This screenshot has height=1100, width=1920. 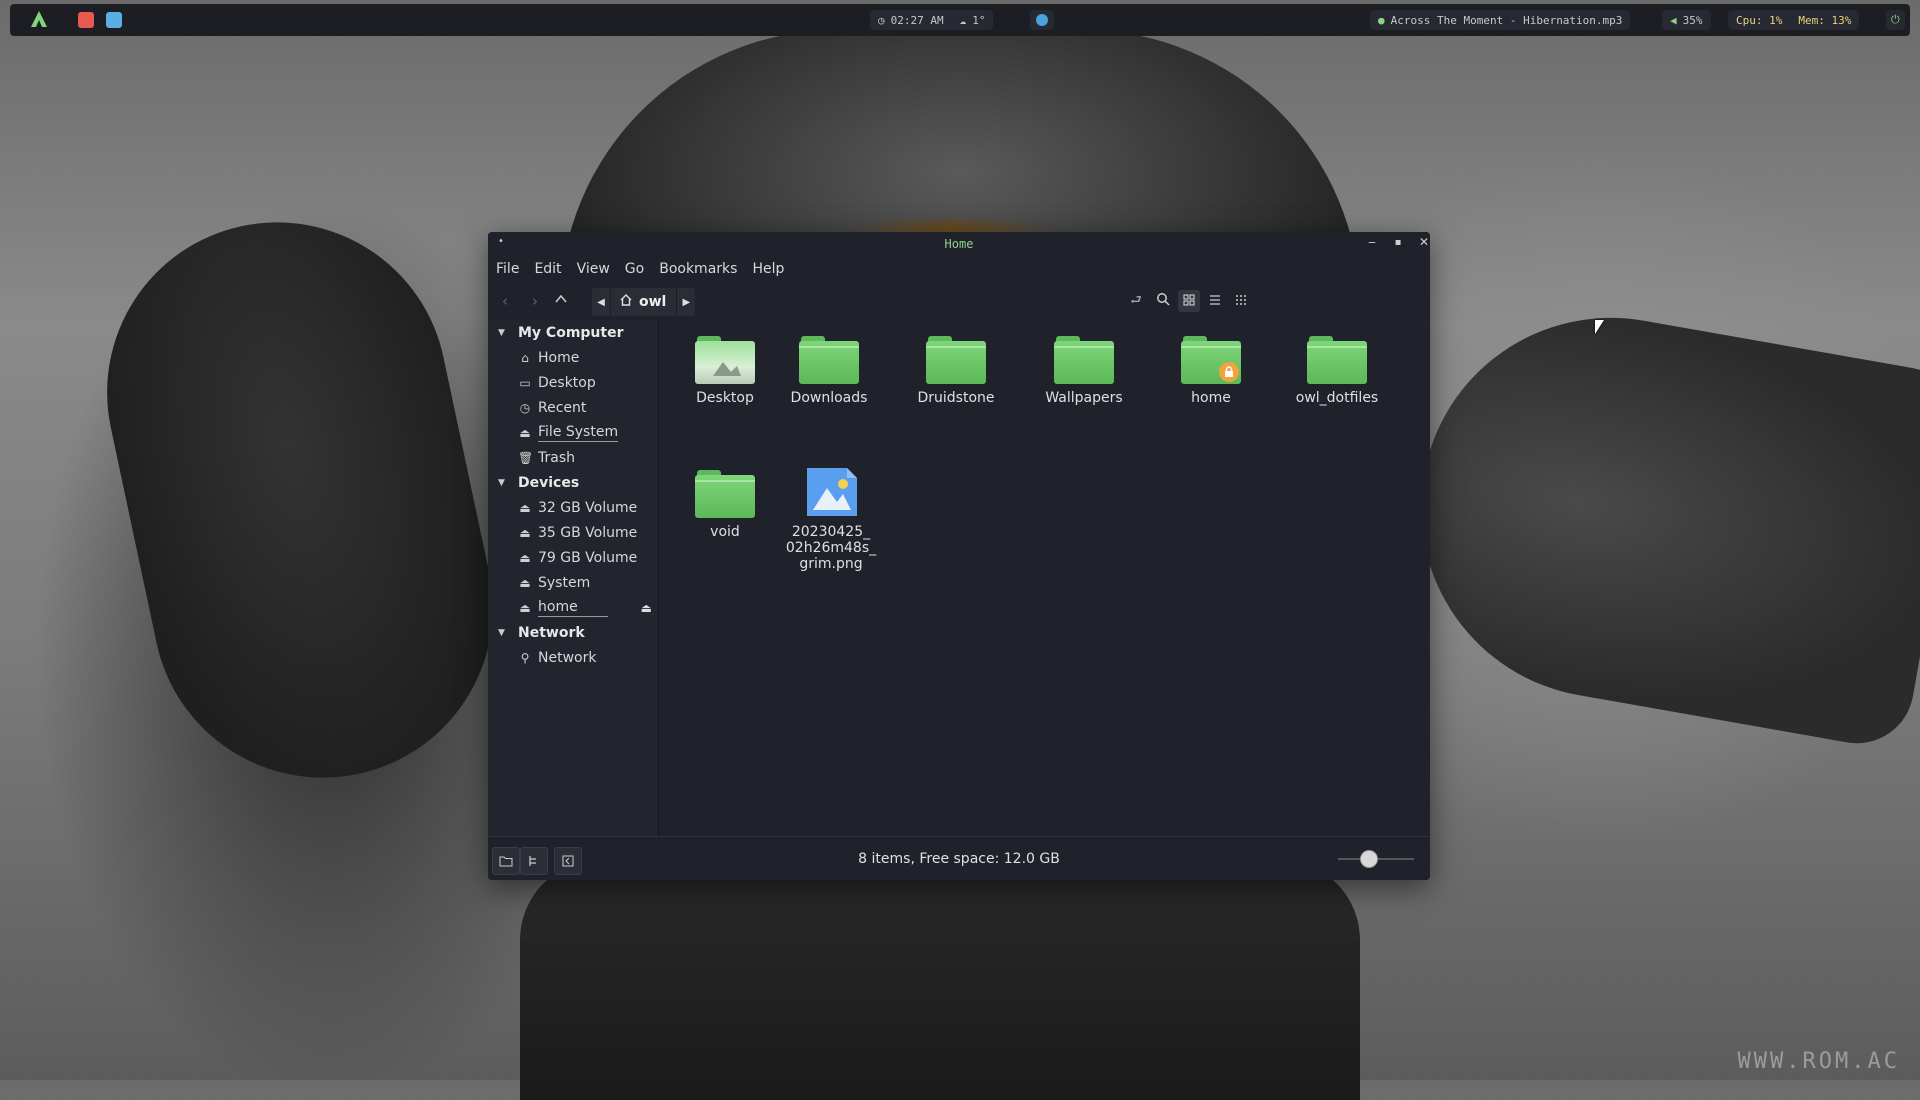 What do you see at coordinates (573, 657) in the screenshot?
I see `sidebar-item-network: ⚲ Network` at bounding box center [573, 657].